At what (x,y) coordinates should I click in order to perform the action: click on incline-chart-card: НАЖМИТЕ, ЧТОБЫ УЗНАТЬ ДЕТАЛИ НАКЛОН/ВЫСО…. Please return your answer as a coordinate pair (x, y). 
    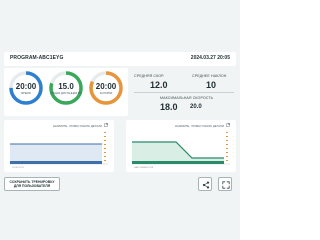
    Looking at the image, I should click on (181, 146).